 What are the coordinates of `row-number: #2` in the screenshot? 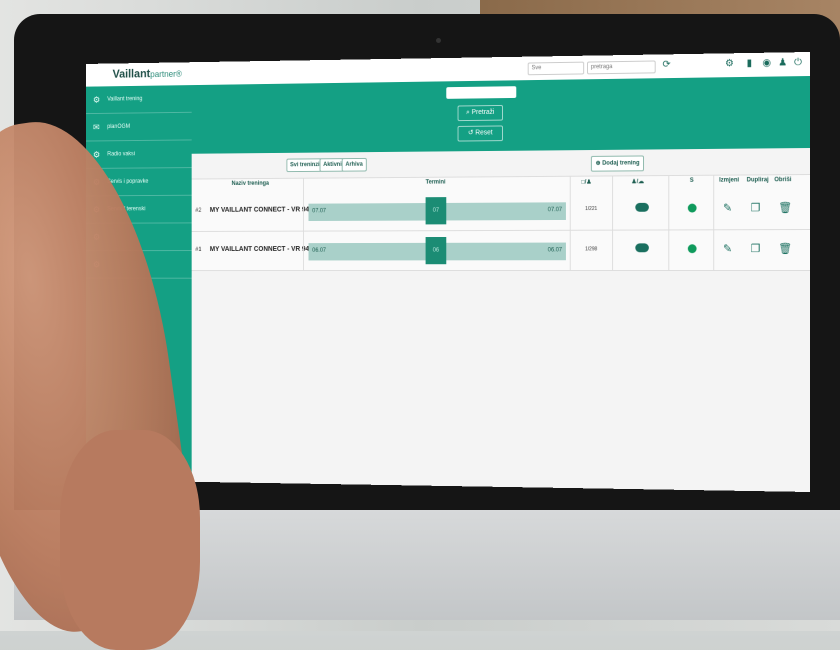 It's located at (198, 211).